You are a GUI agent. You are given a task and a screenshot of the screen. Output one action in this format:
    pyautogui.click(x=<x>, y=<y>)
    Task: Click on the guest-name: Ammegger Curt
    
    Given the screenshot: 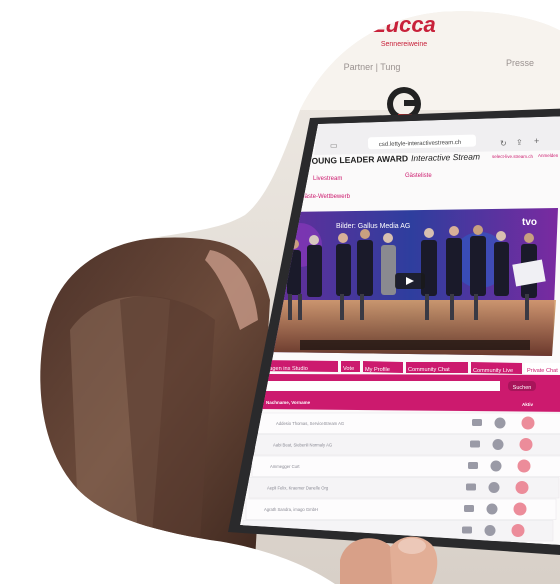 What is the action you would take?
    pyautogui.click(x=285, y=466)
    